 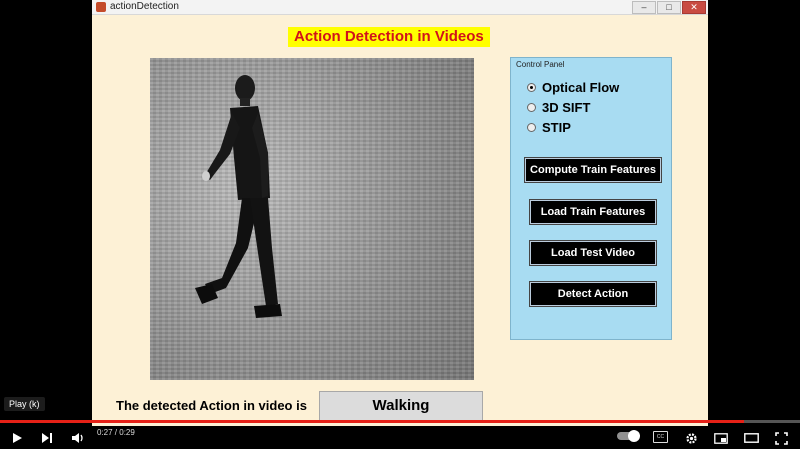 I want to click on compute-train-features-button: Compute Train Features, so click(x=593, y=170).